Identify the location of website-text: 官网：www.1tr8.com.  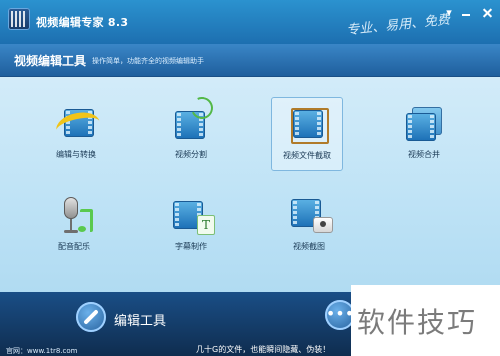
(42, 351).